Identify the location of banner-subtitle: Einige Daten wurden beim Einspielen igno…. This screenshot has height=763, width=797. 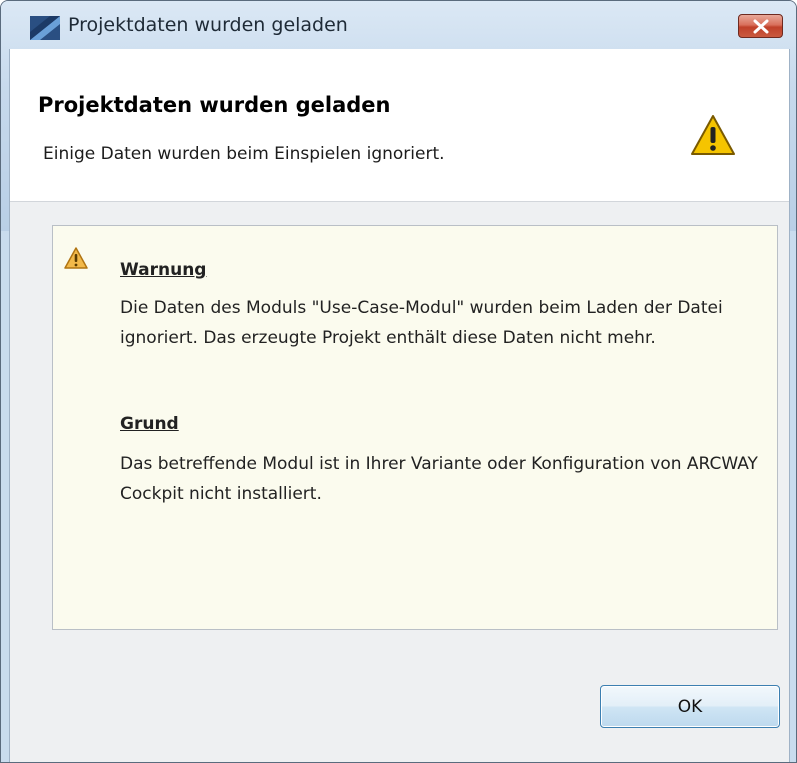
(244, 154).